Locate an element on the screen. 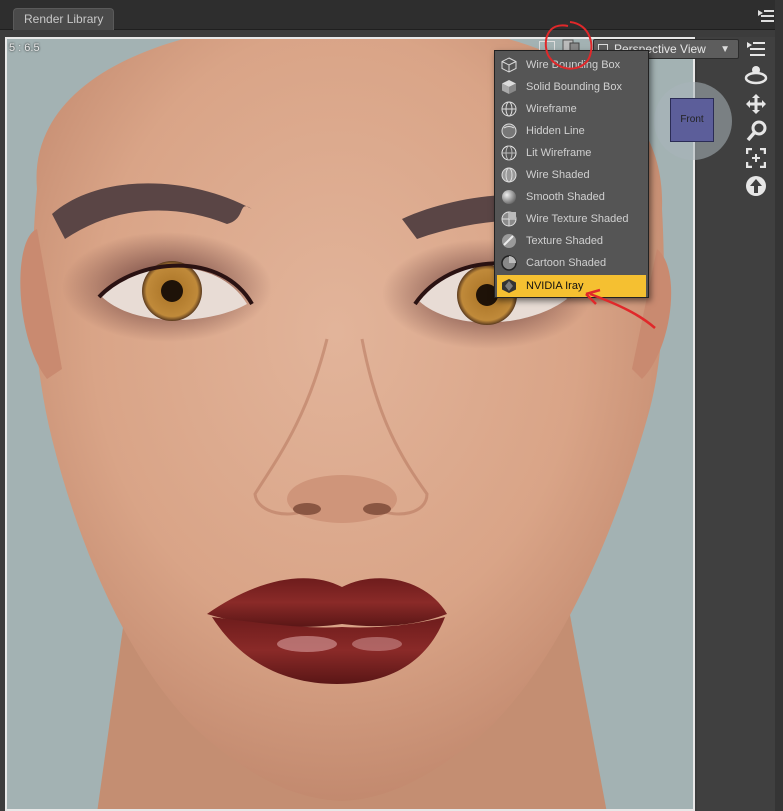  cartoon-shaded-icon is located at coordinates (509, 263).